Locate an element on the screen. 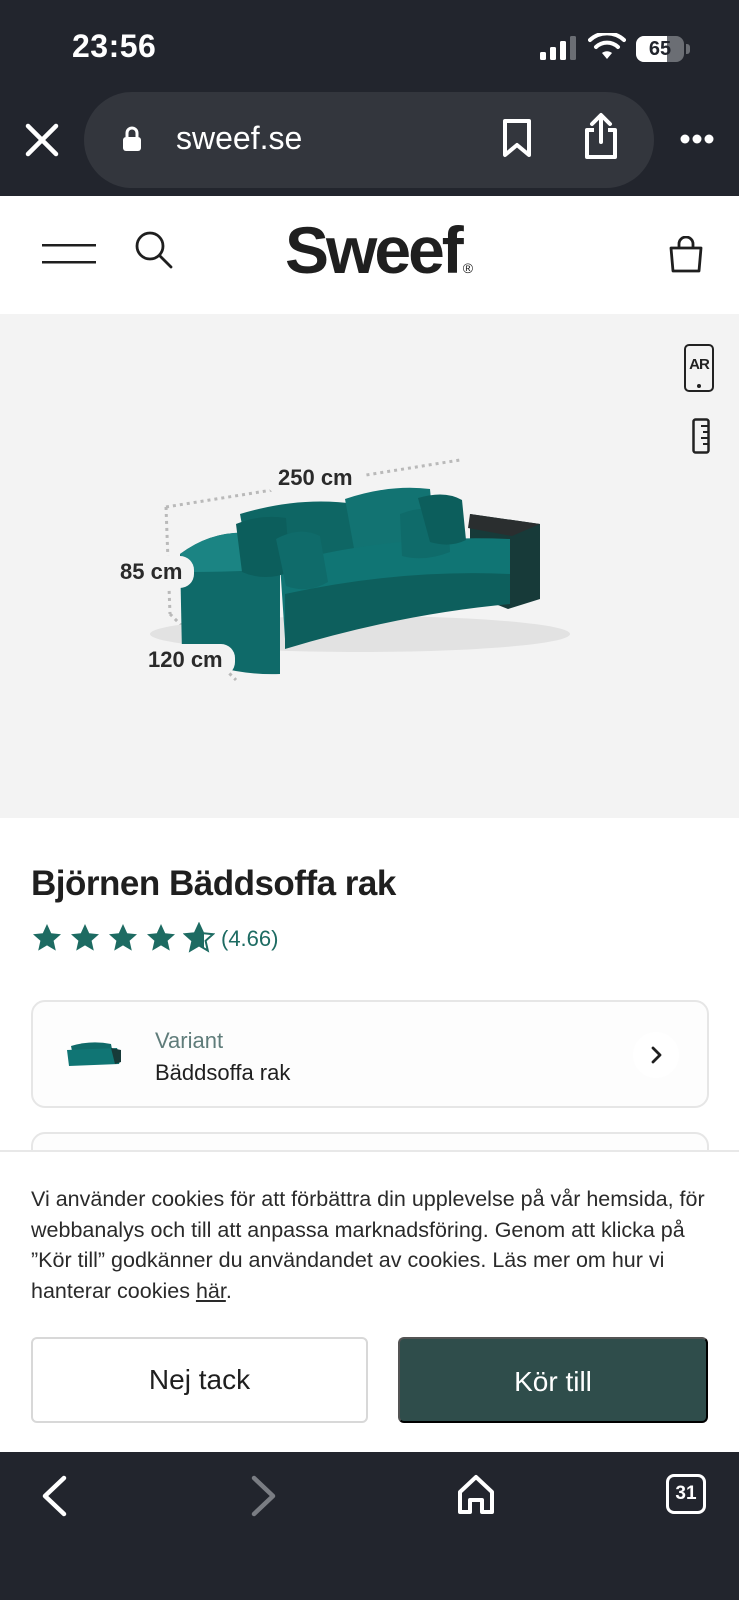  more-icon is located at coordinates (697, 139).